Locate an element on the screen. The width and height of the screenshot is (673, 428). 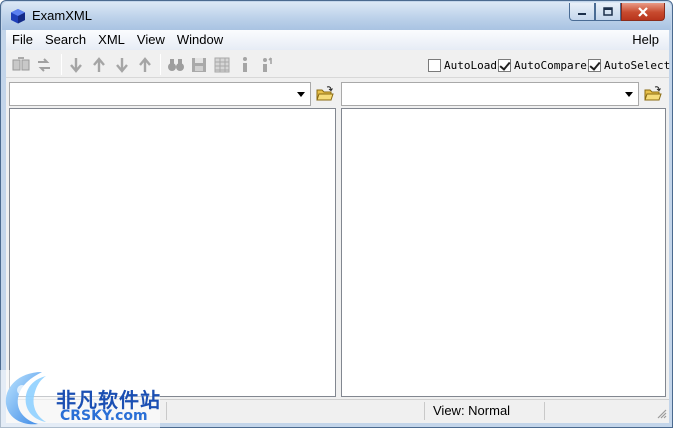
watermark-en-text: CRSKY.com is located at coordinates (104, 416).